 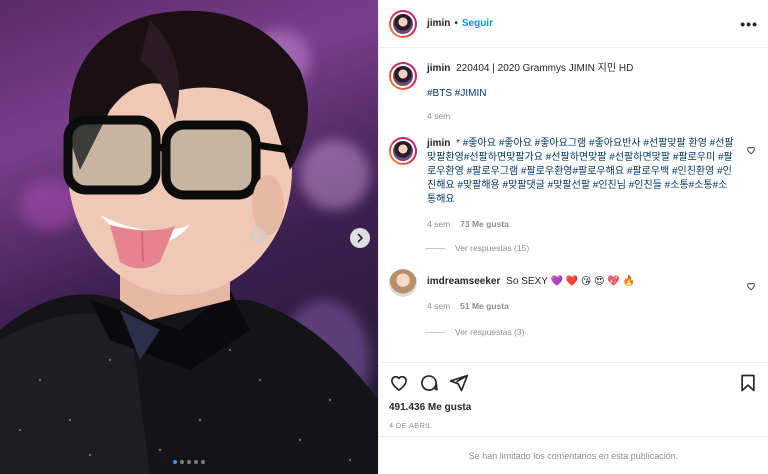 I want to click on share-button, so click(x=459, y=383).